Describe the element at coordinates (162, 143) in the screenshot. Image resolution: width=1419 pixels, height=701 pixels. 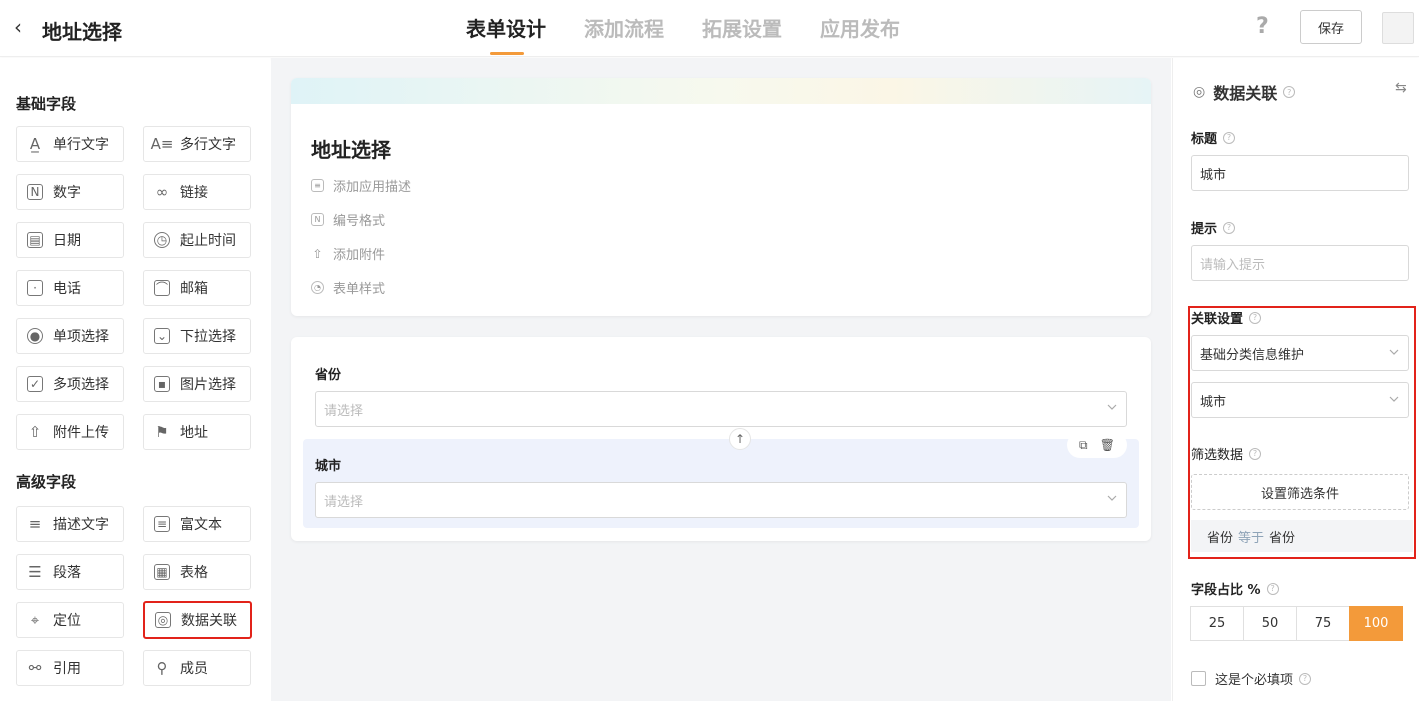
I see `text-multiline-icon: A≡` at that location.